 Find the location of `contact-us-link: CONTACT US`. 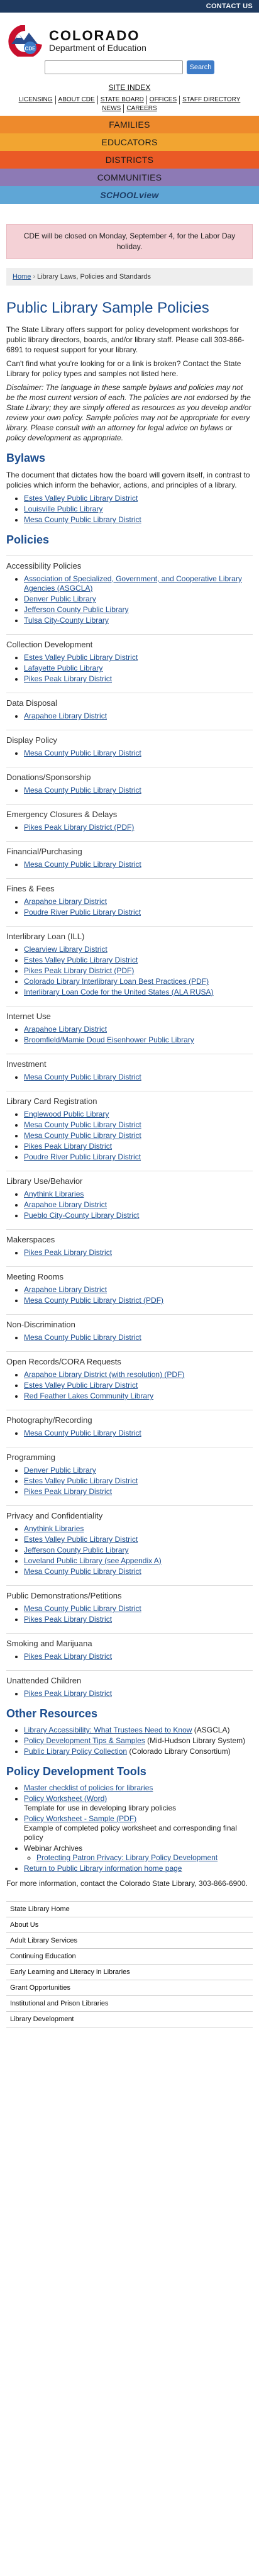

contact-us-link: CONTACT US is located at coordinates (229, 6).